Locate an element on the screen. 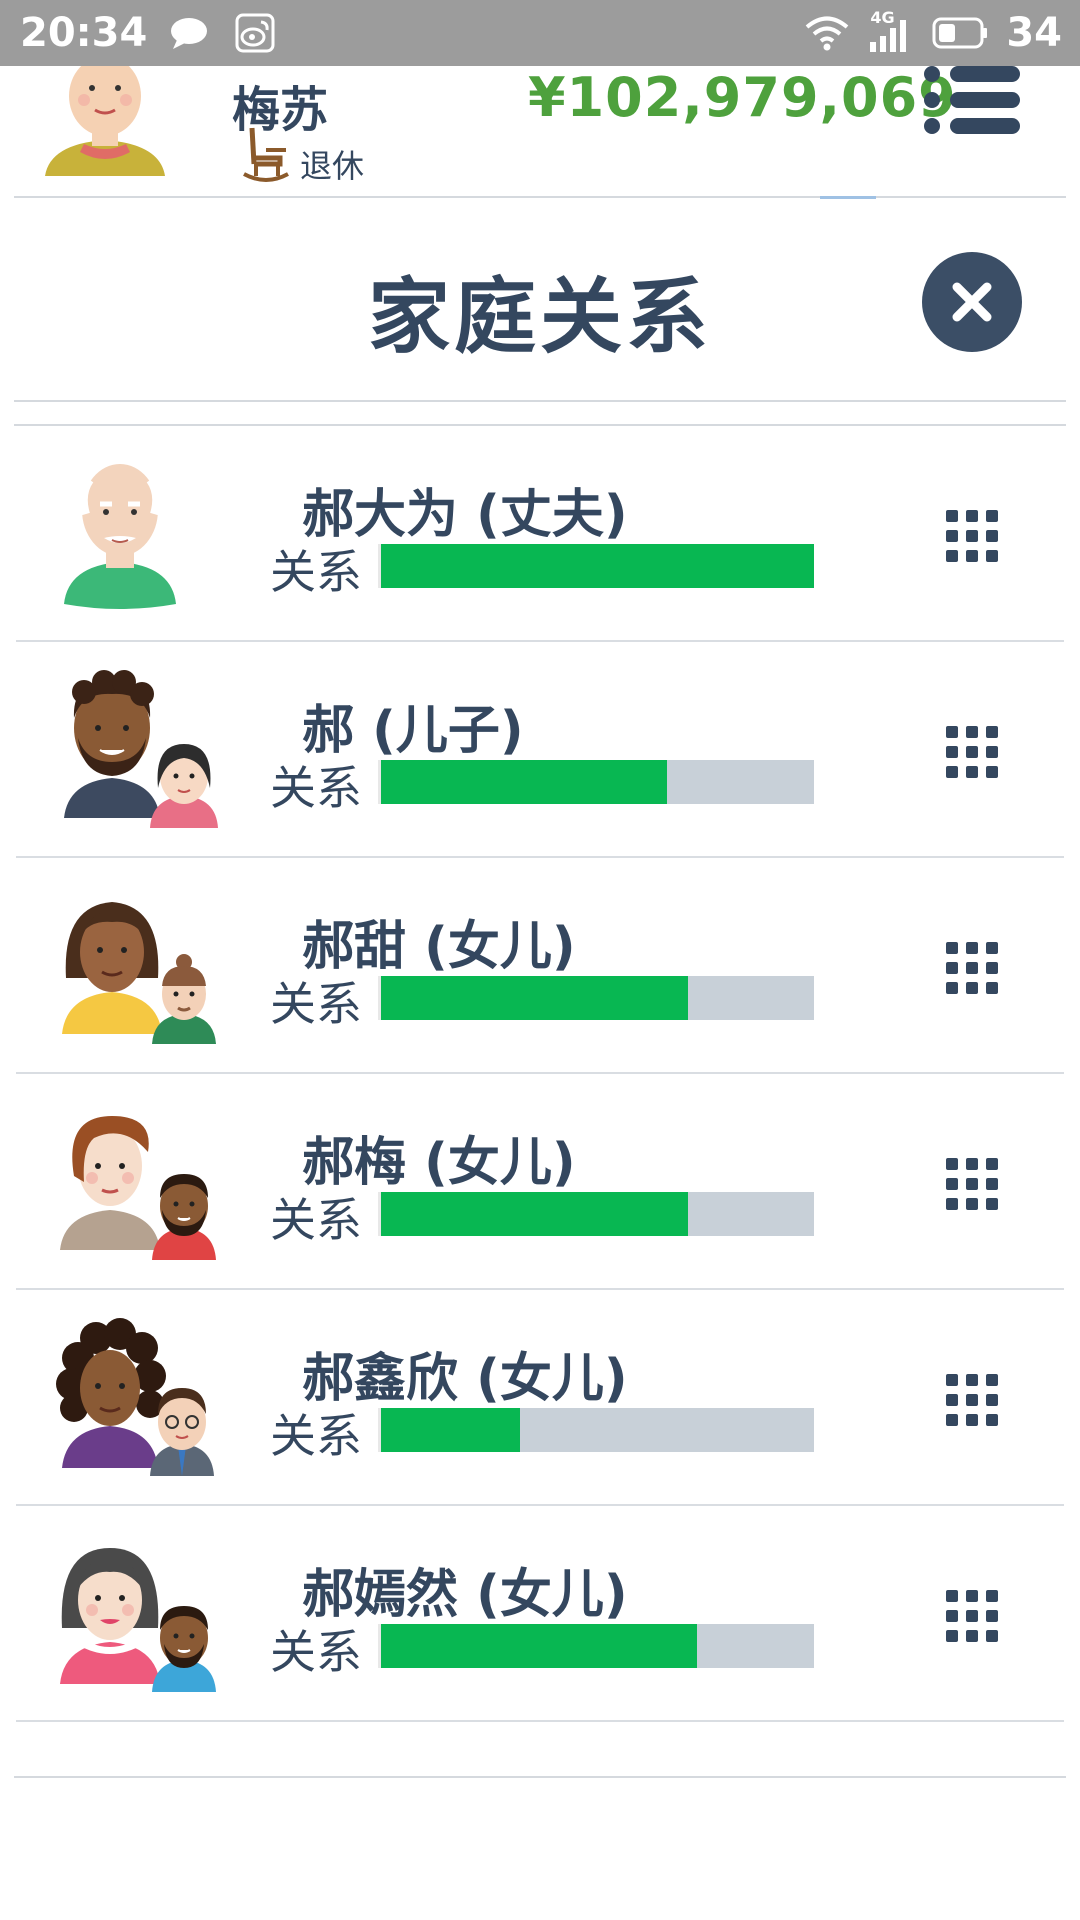  list-item: 郝梅 (女儿) 关系 is located at coordinates (540, 1182).